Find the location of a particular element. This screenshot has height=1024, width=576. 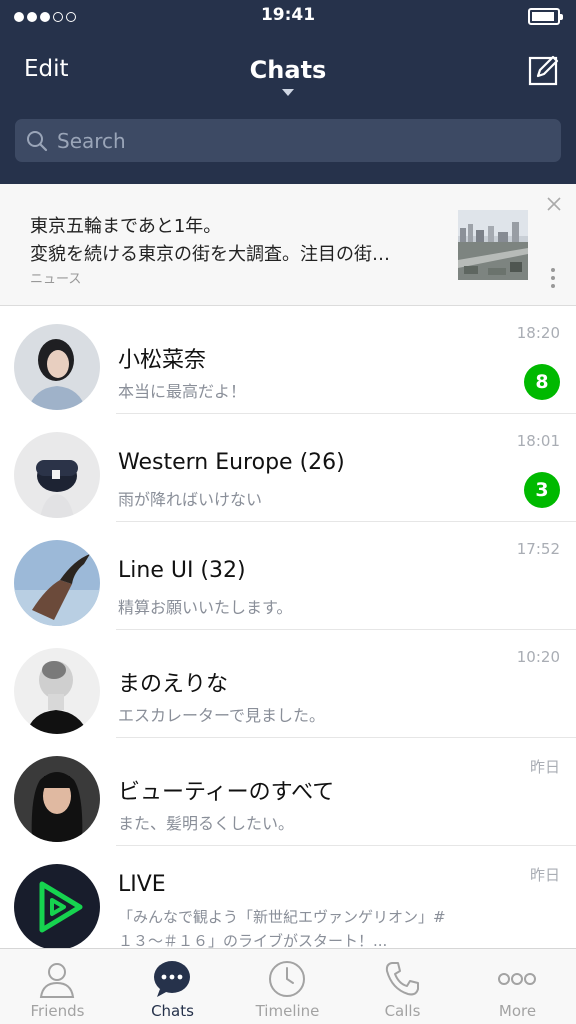

more-icon is located at coordinates (517, 979).